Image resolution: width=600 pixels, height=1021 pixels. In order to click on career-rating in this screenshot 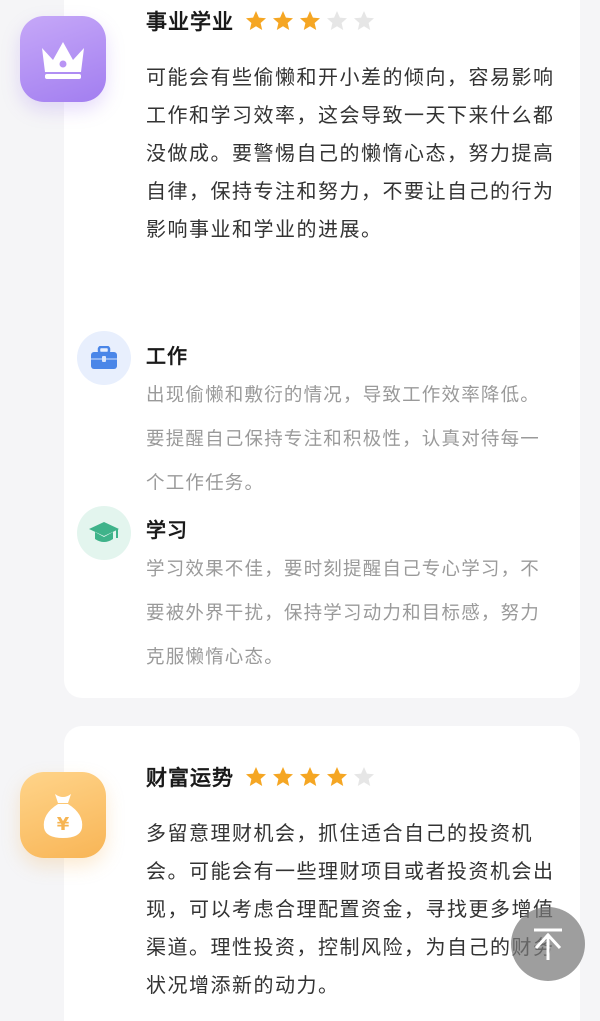, I will do `click(311, 21)`.